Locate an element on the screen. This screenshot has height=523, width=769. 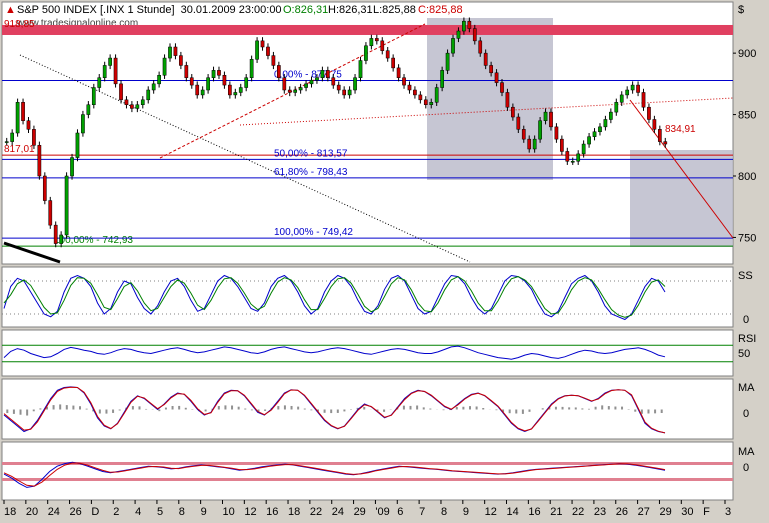
ohlc-c: C:825,88 is located at coordinates (440, 10).